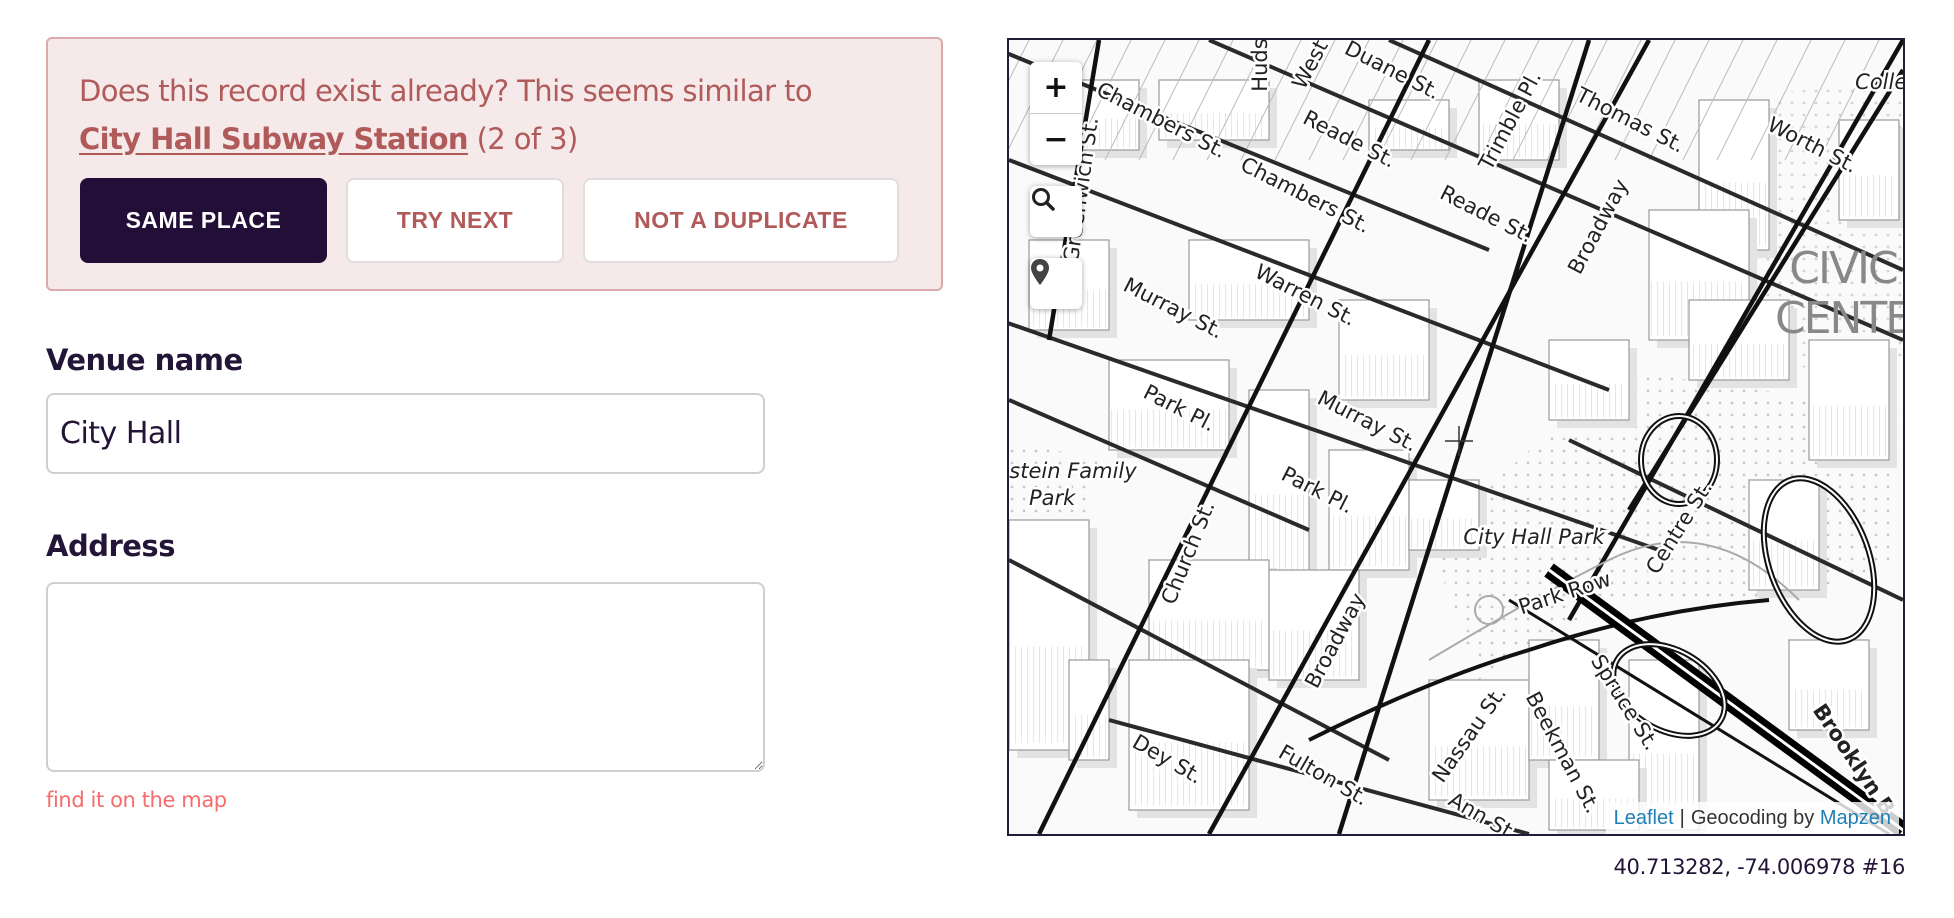 The height and width of the screenshot is (918, 1954). Describe the element at coordinates (1759, 867) in the screenshot. I see `map-coordinates-readout: 40.713282, -74.006978 #16` at that location.